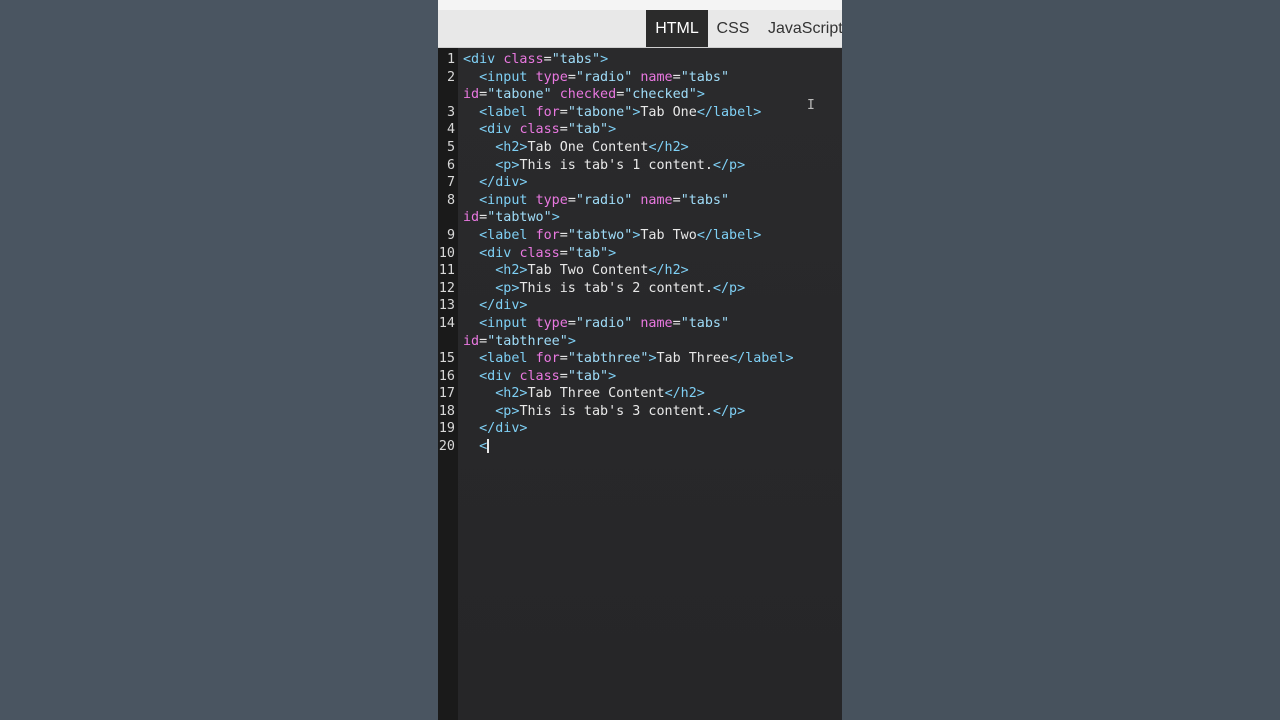  What do you see at coordinates (640, 271) in the screenshot?
I see `code-line: 11 <h2>Tab Two Content</h2>` at bounding box center [640, 271].